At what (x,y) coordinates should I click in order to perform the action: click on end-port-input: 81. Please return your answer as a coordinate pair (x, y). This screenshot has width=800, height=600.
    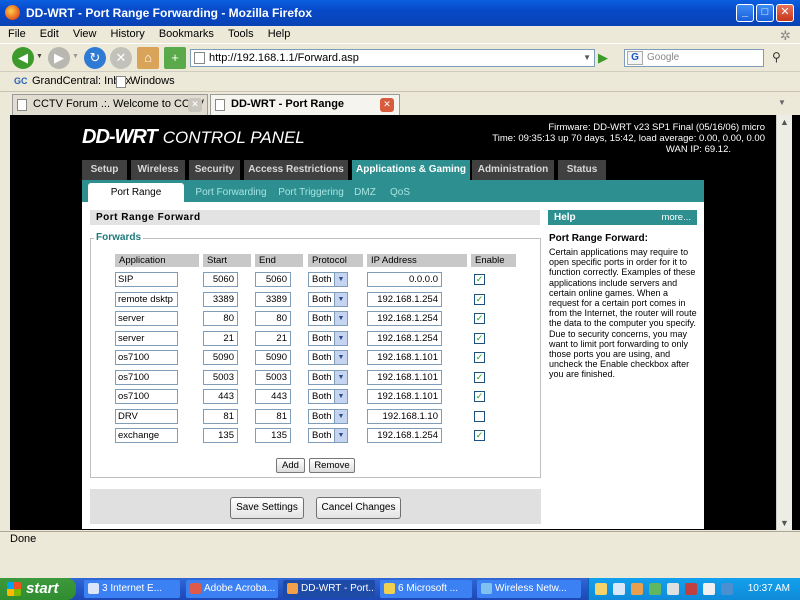
    Looking at the image, I should click on (273, 416).